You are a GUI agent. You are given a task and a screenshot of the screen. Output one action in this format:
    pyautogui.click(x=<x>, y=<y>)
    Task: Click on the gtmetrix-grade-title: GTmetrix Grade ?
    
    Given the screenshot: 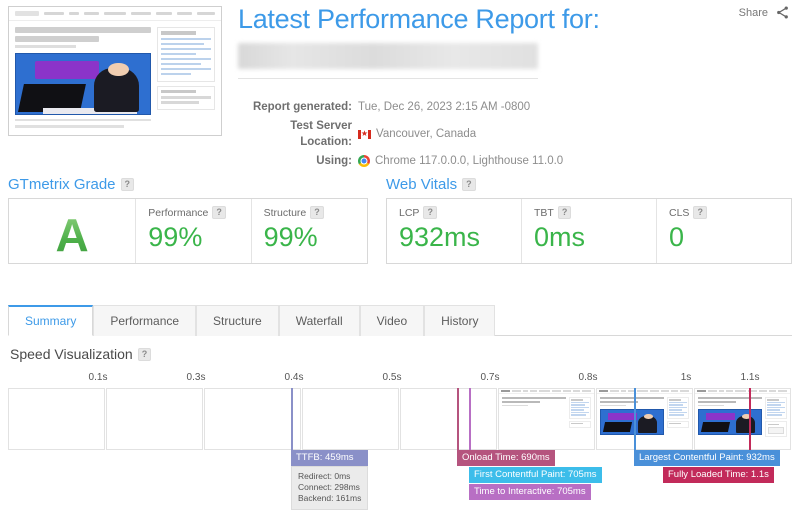 What is the action you would take?
    pyautogui.click(x=188, y=184)
    